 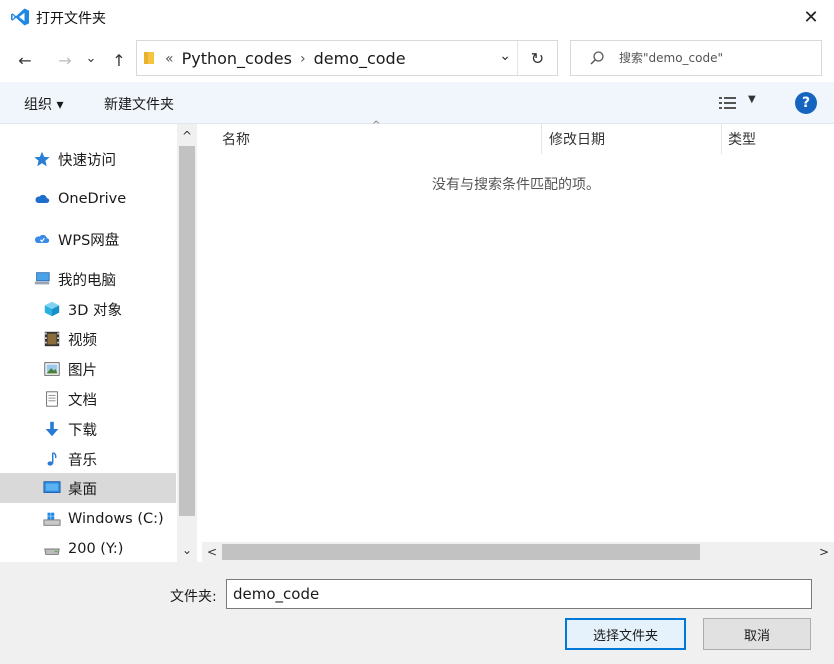 What do you see at coordinates (752, 99) in the screenshot?
I see `view-dropdown-icon: ▼` at bounding box center [752, 99].